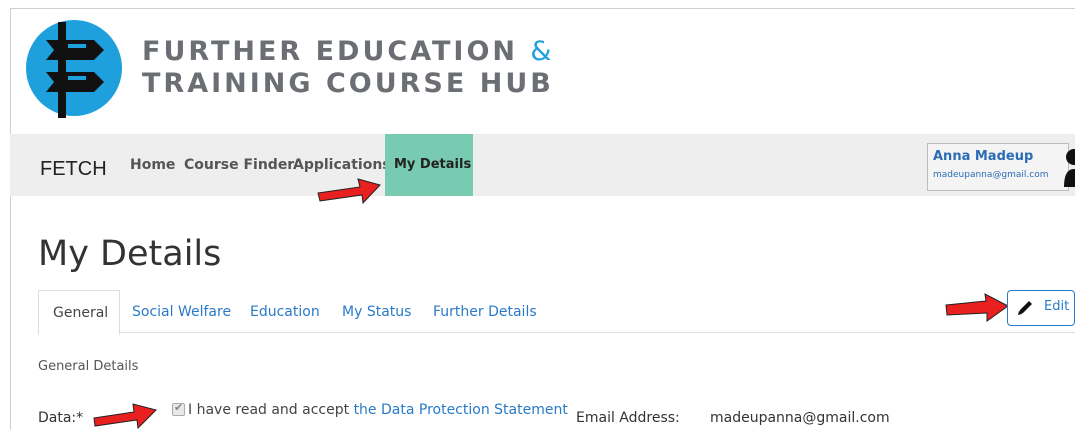 This screenshot has width=1075, height=430. I want to click on checkmark-icon: ✔, so click(179, 408).